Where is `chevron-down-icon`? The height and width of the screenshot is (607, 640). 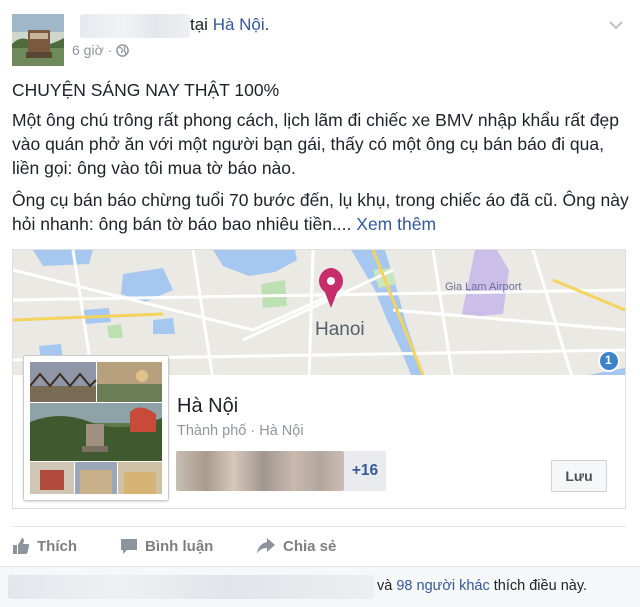 chevron-down-icon is located at coordinates (616, 24).